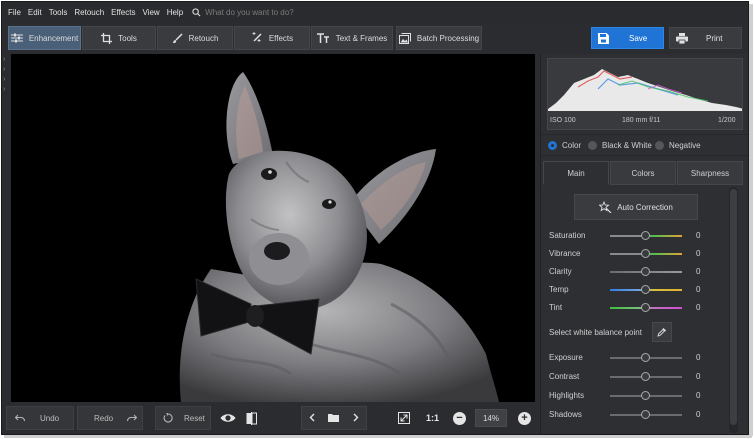  I want to click on tab-label: Batch Processing, so click(448, 38).